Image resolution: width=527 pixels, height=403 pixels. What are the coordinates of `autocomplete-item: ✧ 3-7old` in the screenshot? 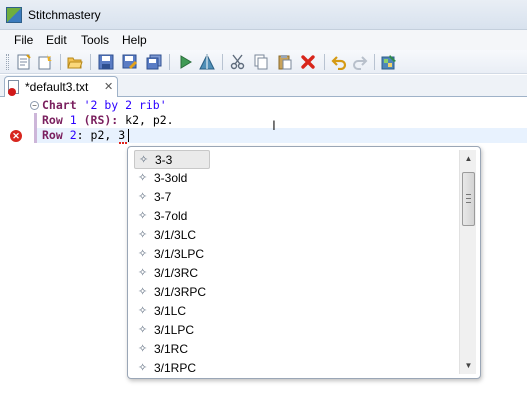 It's located at (295, 216).